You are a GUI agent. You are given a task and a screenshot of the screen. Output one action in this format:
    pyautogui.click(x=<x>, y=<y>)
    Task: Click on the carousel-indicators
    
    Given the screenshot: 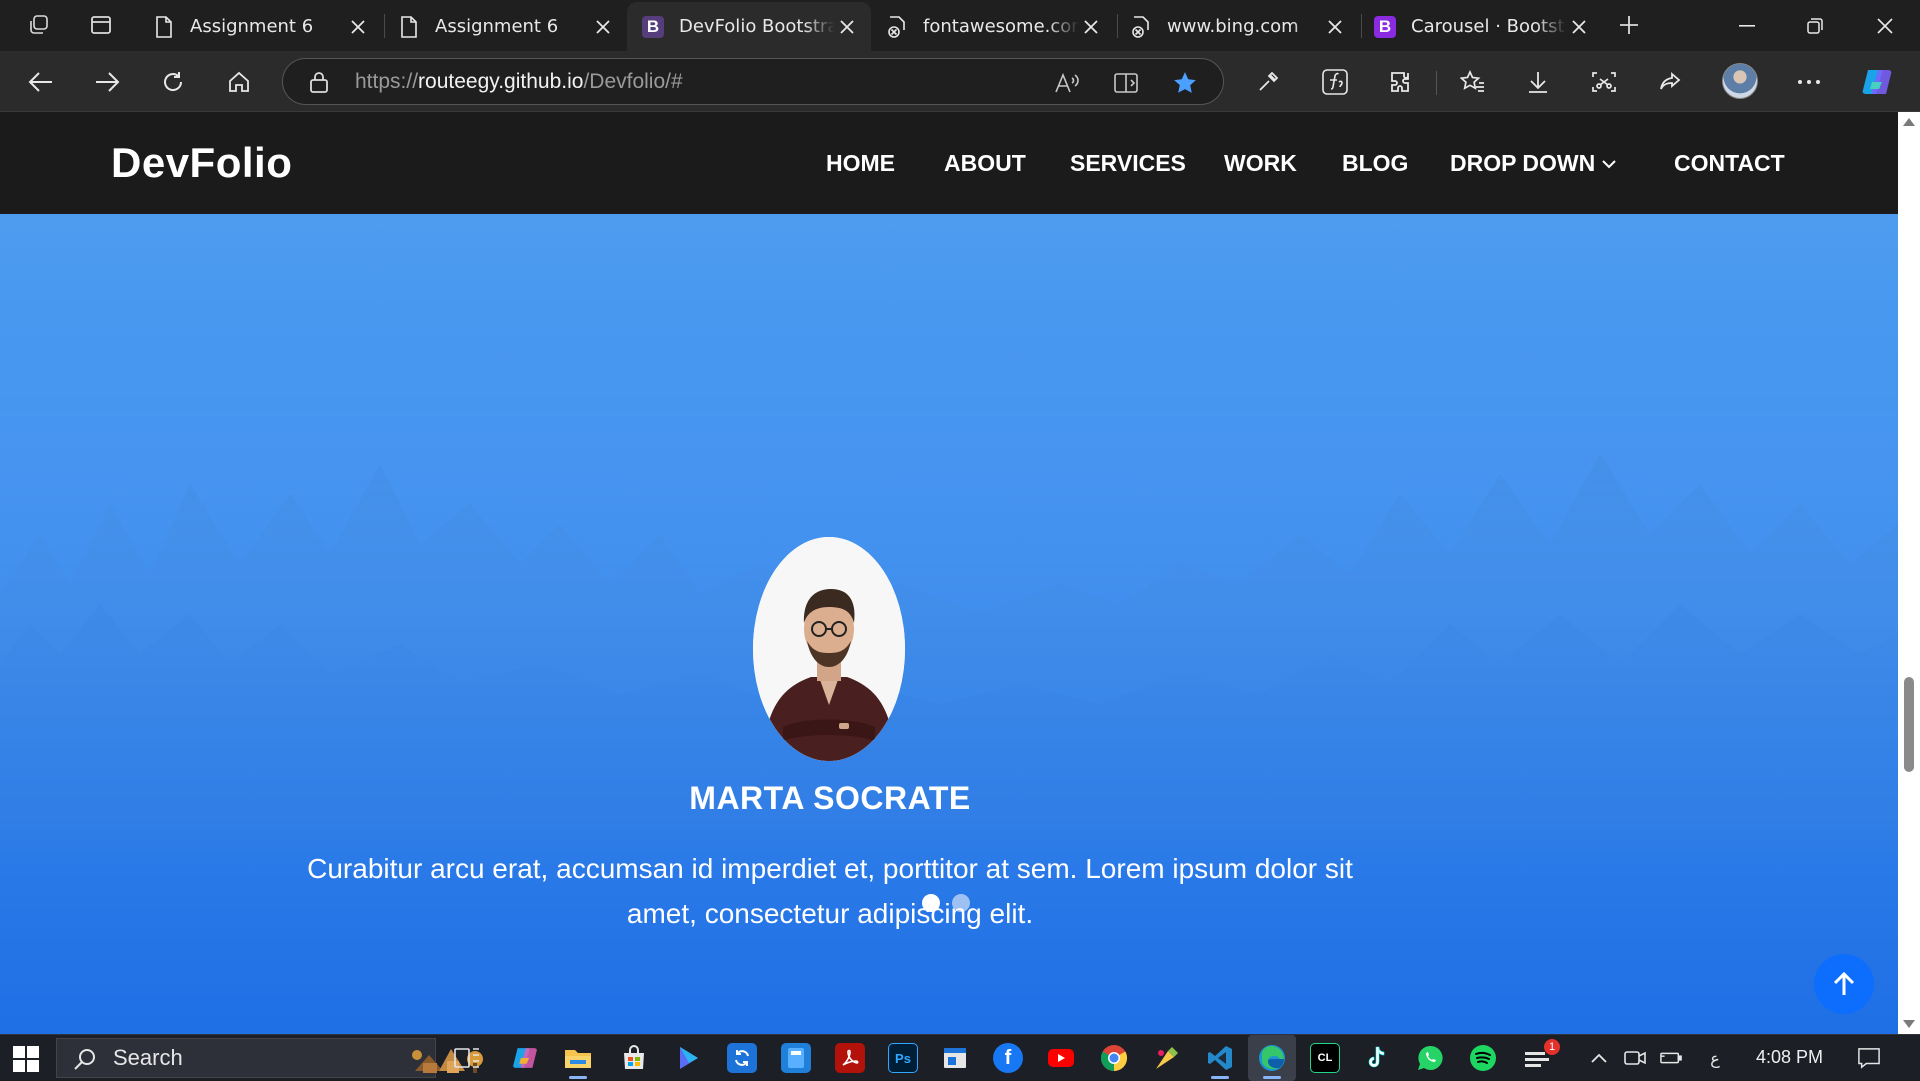 What is the action you would take?
    pyautogui.click(x=946, y=903)
    